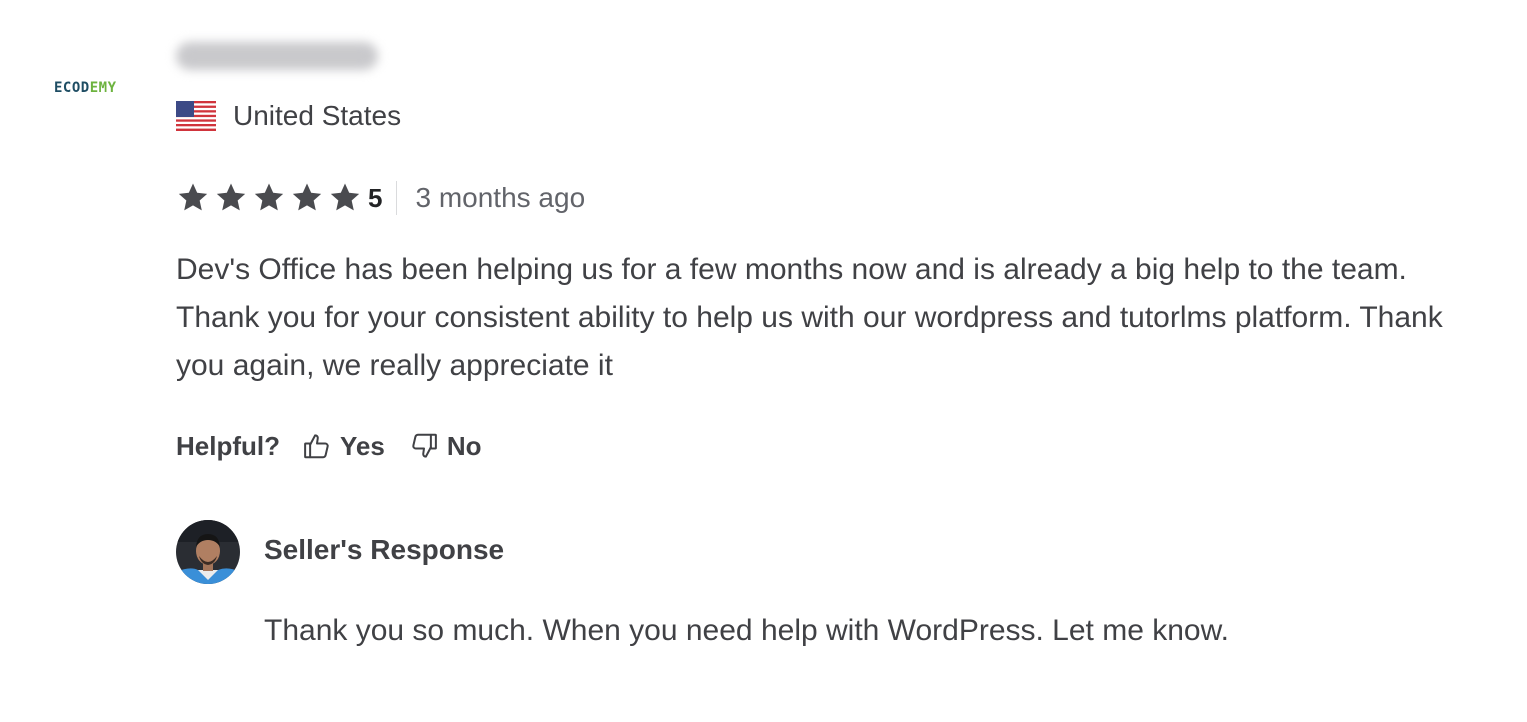  I want to click on us-flag-icon, so click(196, 116).